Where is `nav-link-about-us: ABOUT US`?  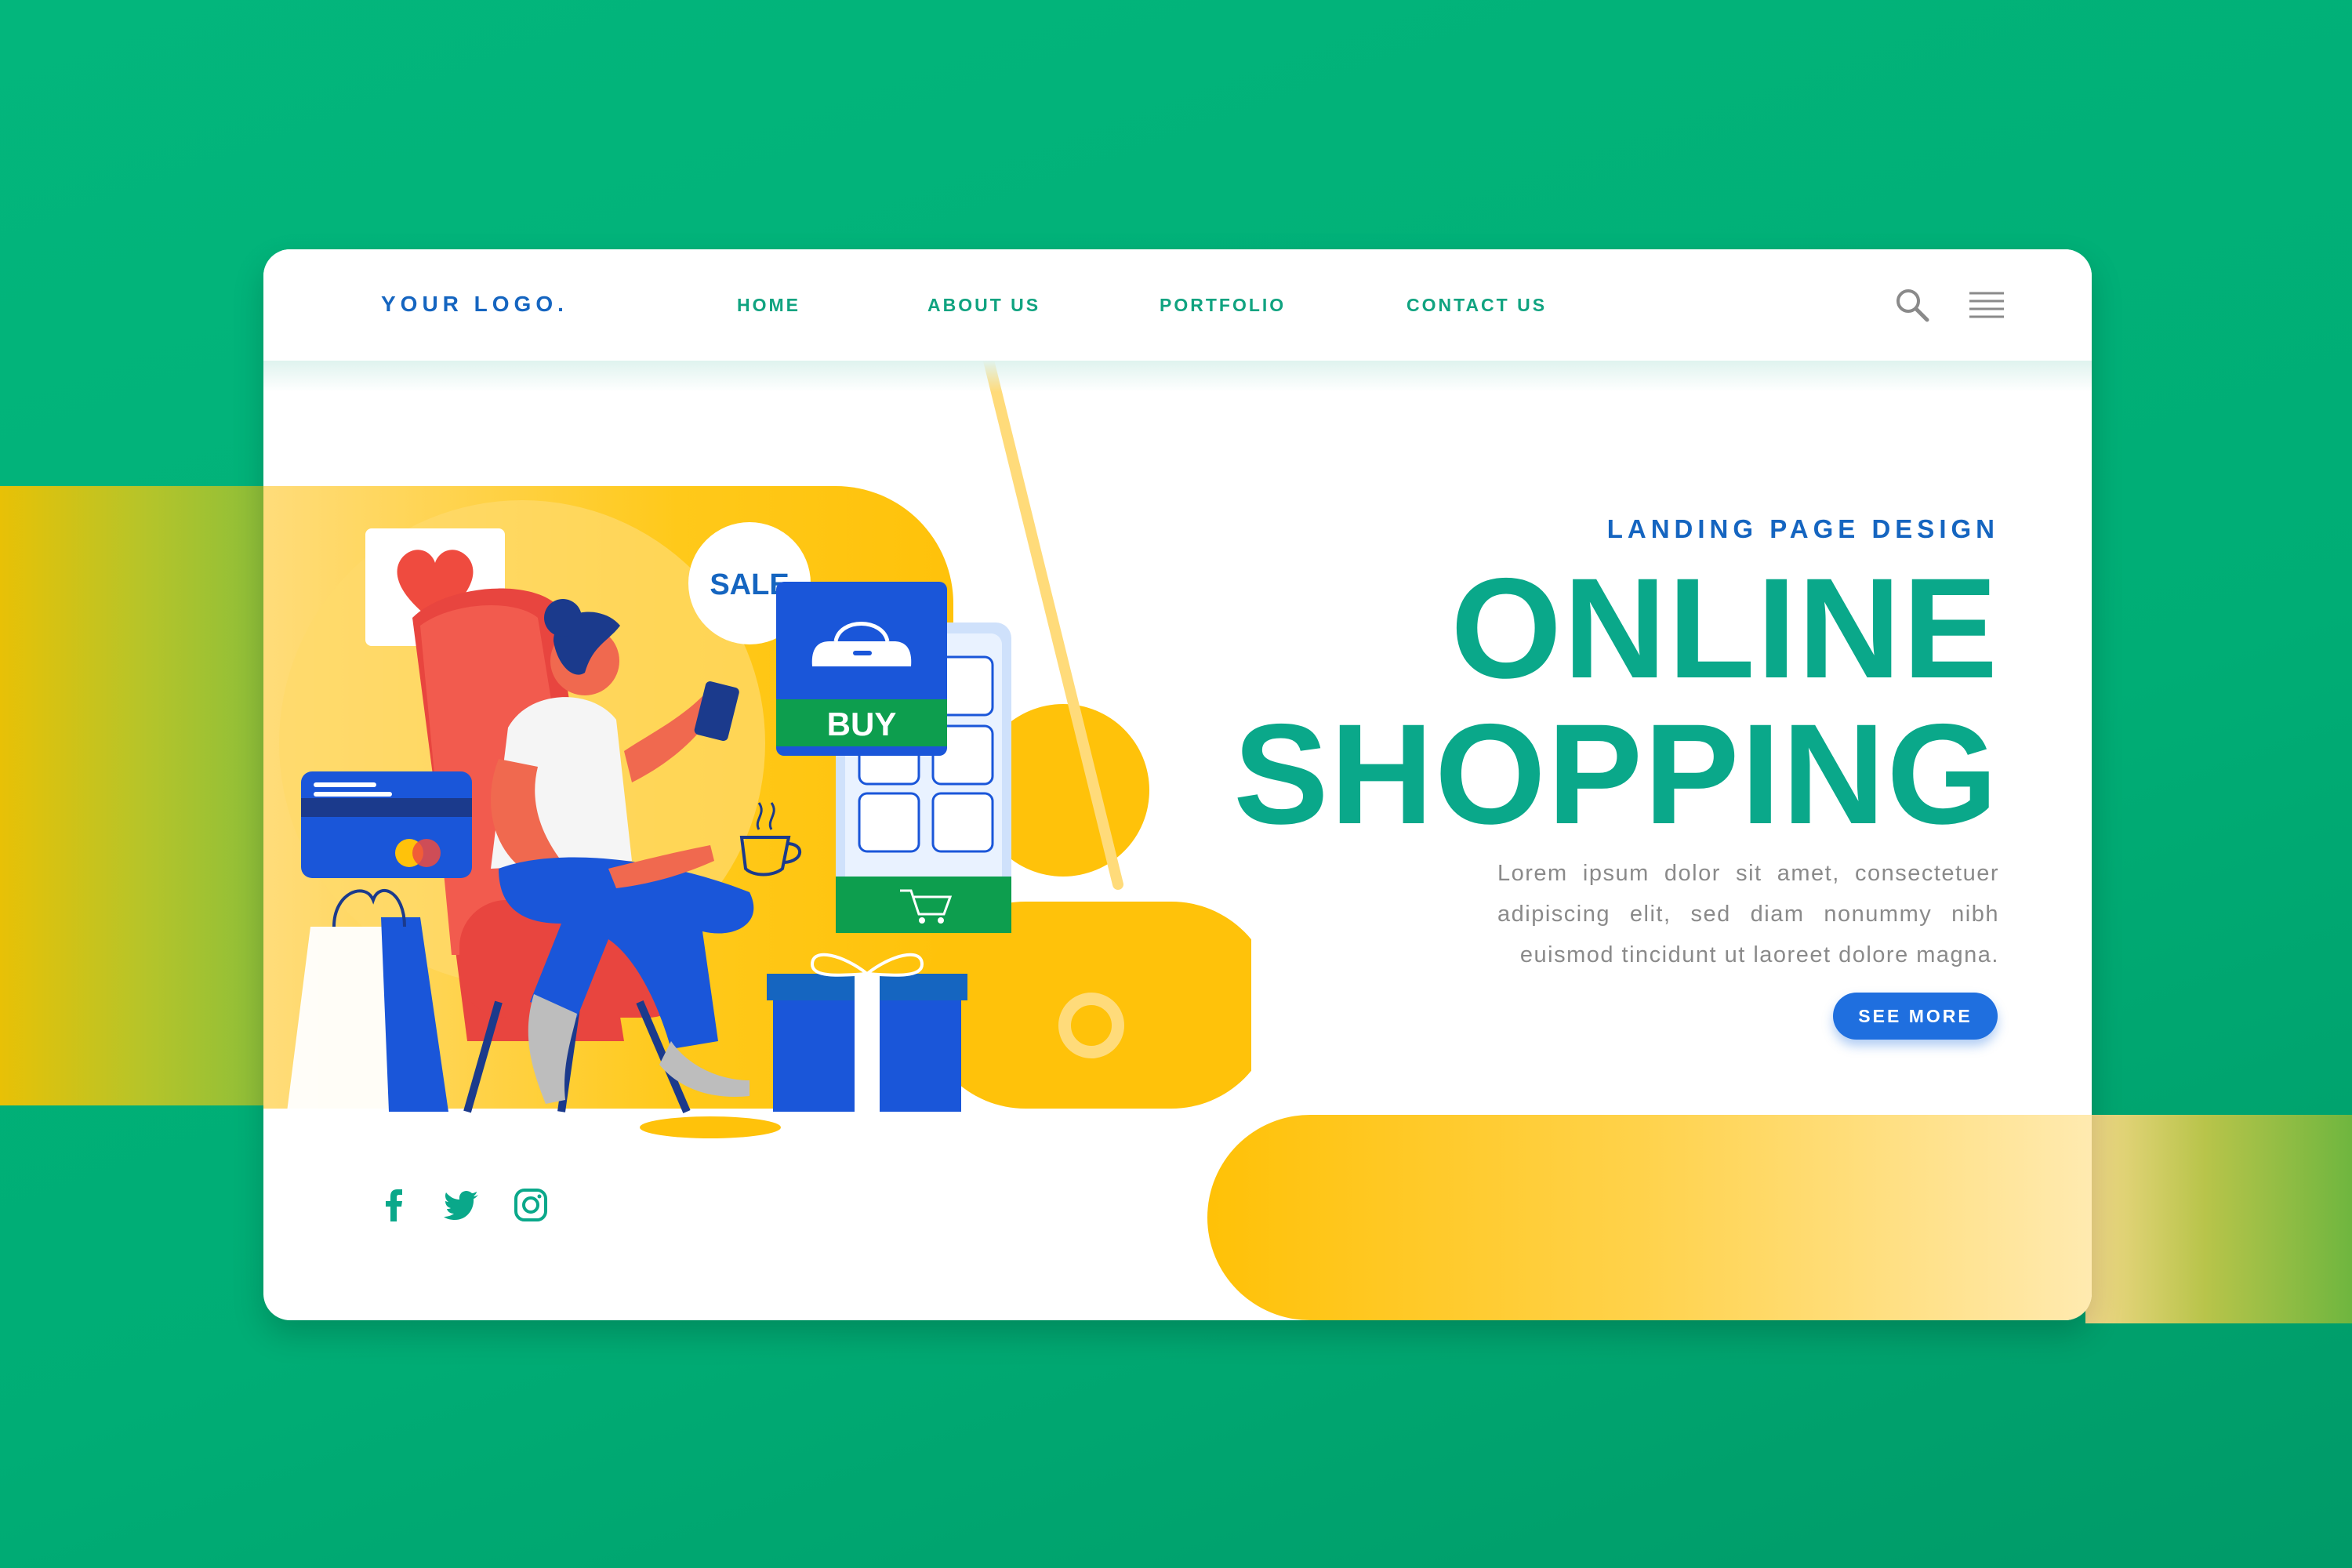
nav-link-about-us: ABOUT US is located at coordinates (984, 305).